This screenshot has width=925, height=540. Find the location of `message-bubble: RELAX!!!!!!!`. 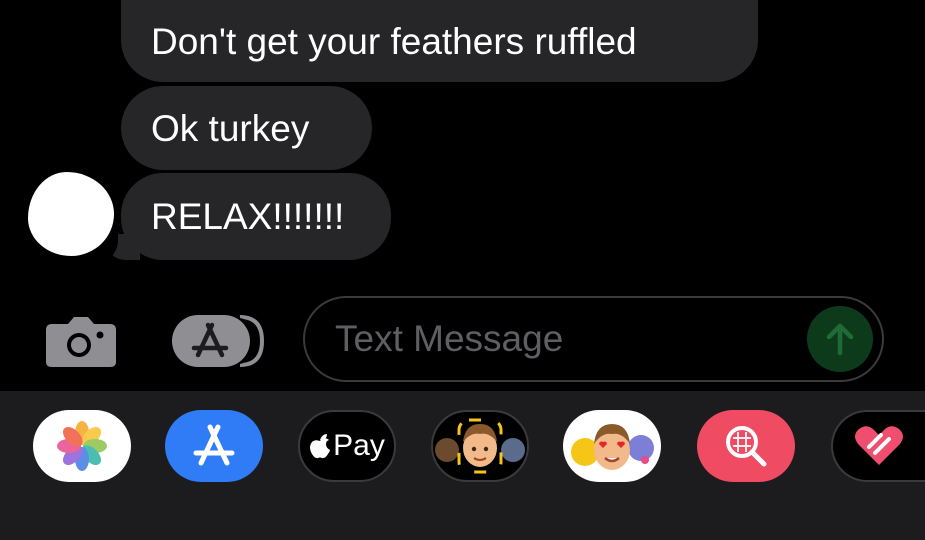

message-bubble: RELAX!!!!!!! is located at coordinates (256, 216).